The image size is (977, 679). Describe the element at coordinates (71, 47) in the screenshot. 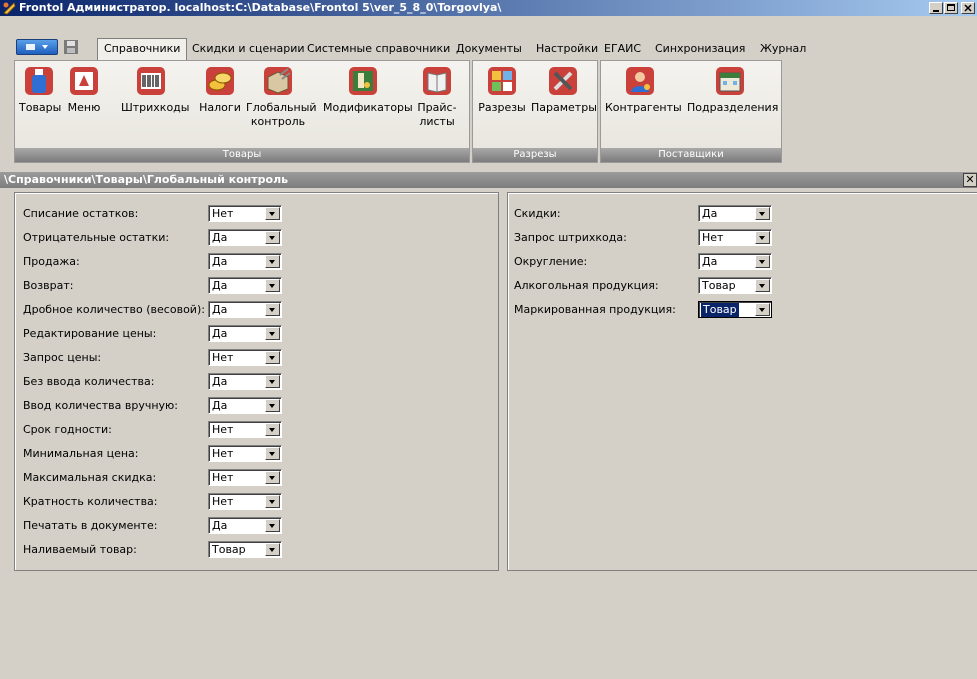

I see `save-icon` at that location.